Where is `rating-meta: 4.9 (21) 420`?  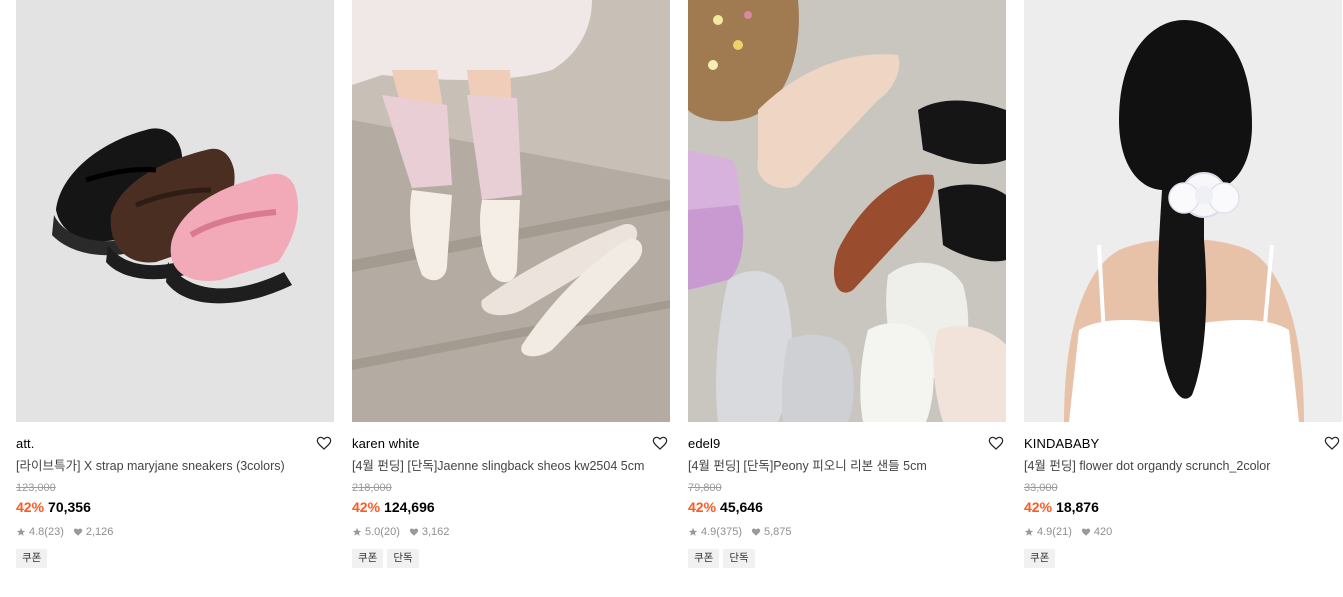
rating-meta: 4.9 (21) 420 is located at coordinates (1183, 532).